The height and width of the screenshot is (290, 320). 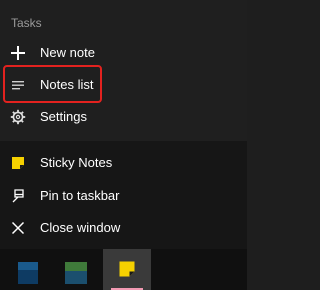 I want to click on new-note-label: New note, so click(x=67, y=52).